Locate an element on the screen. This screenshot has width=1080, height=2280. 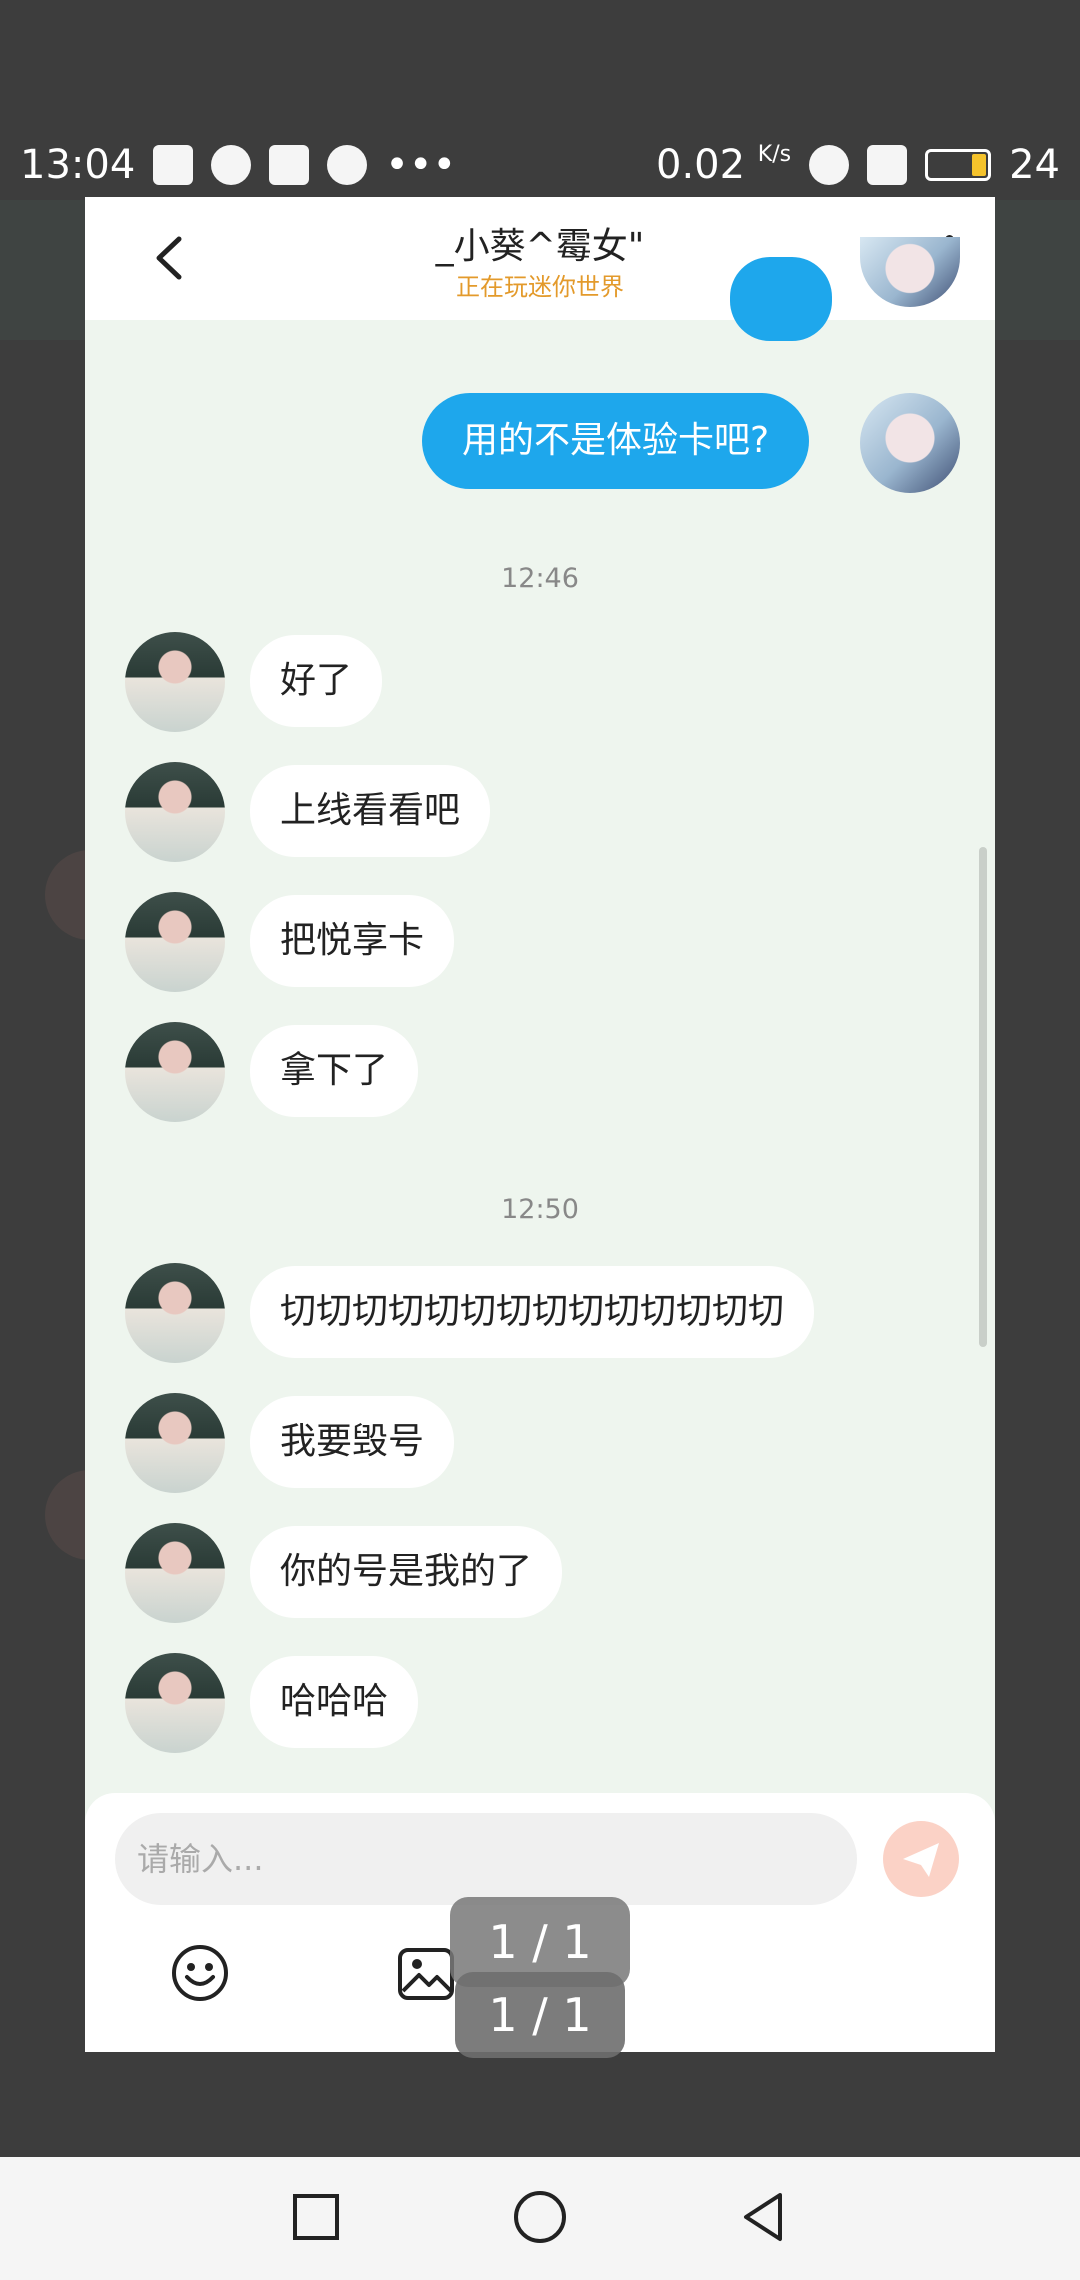
timestamp: 12:46 is located at coordinates (540, 578).